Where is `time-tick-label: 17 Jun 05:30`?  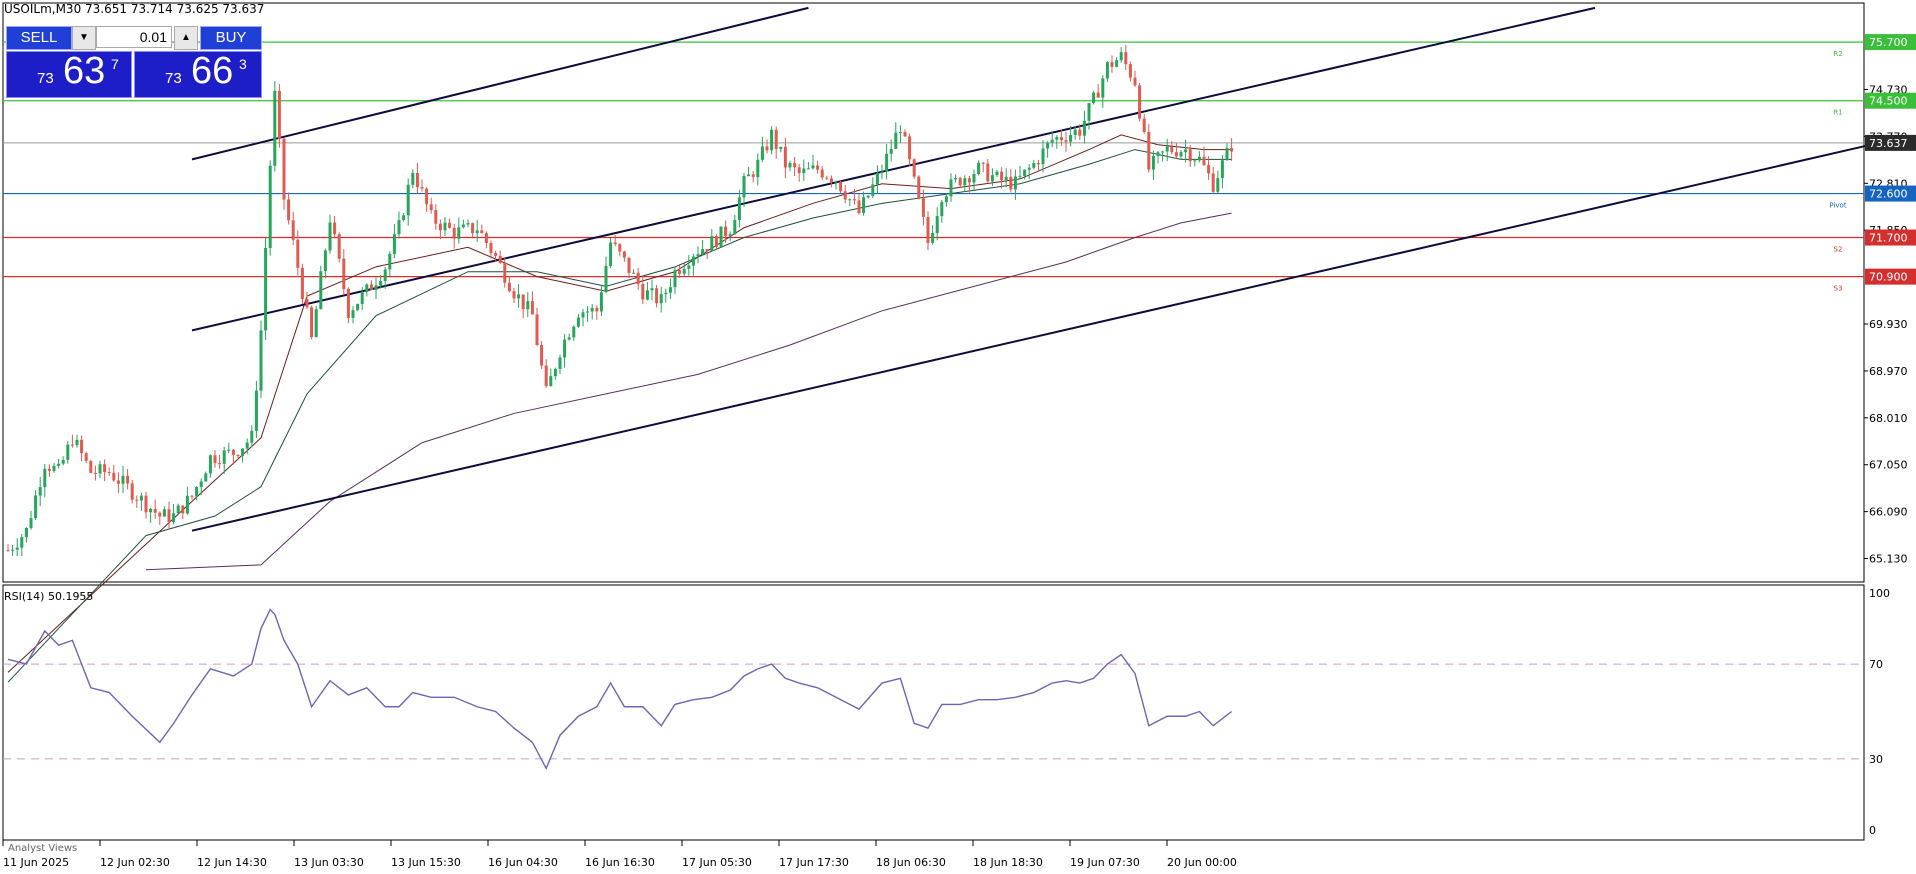
time-tick-label: 17 Jun 05:30 is located at coordinates (717, 862).